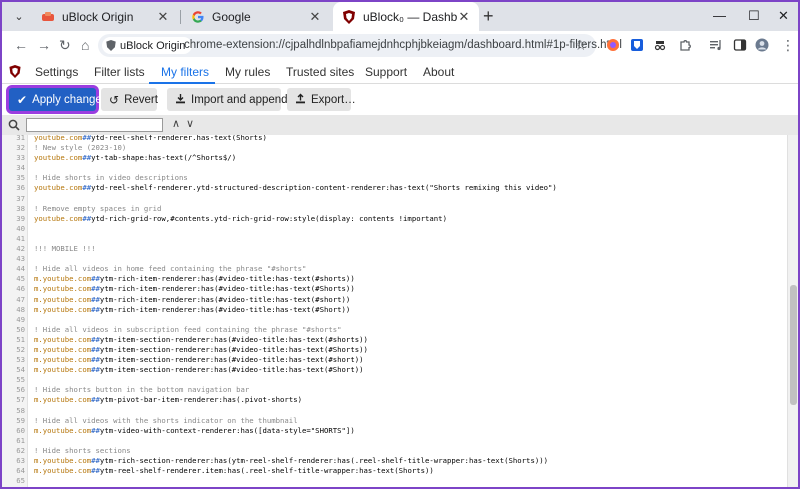 The width and height of the screenshot is (800, 489). What do you see at coordinates (394, 148) in the screenshot?
I see `editor-line: 32 ! New style (2023-10)` at bounding box center [394, 148].